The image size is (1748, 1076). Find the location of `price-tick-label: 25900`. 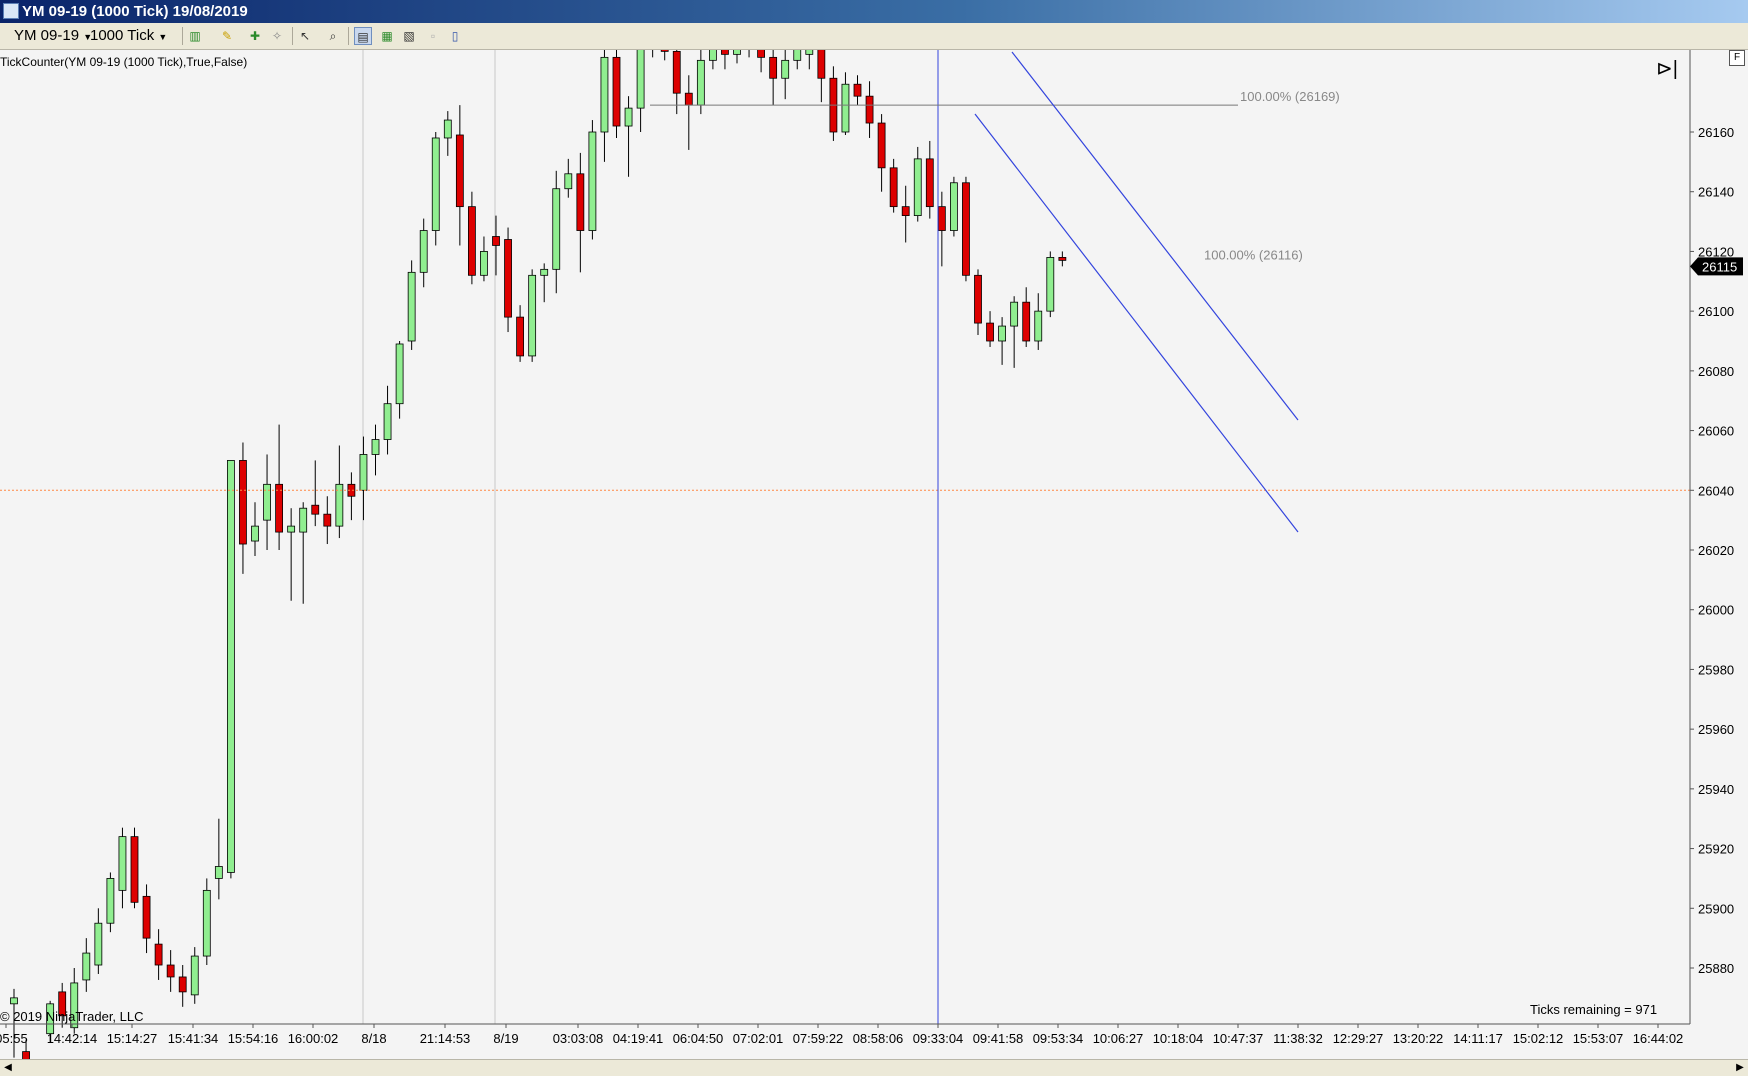

price-tick-label: 25900 is located at coordinates (1716, 908).